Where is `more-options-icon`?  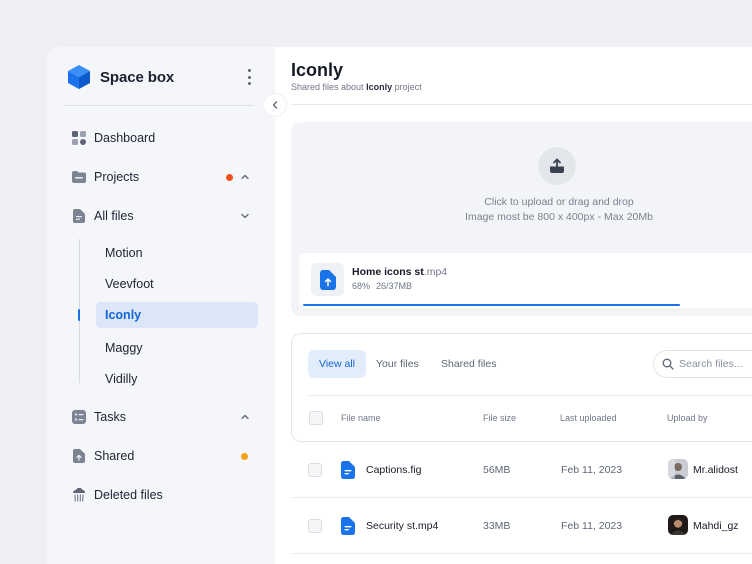
more-options-icon is located at coordinates (249, 77).